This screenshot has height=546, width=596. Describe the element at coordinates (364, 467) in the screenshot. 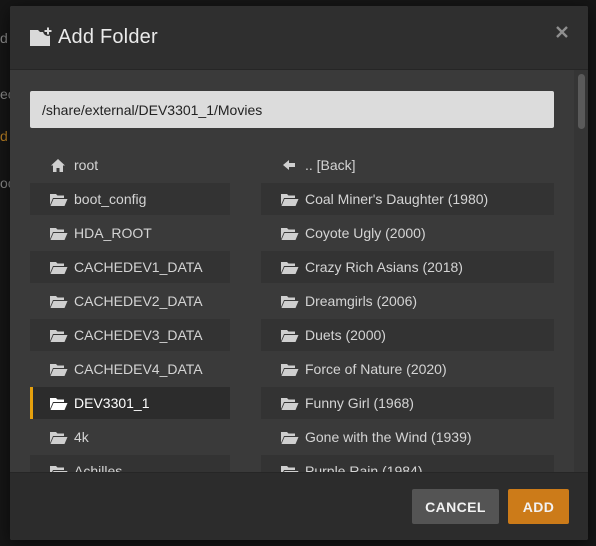

I see `folder-item-label: Purple Rain (1984)` at that location.